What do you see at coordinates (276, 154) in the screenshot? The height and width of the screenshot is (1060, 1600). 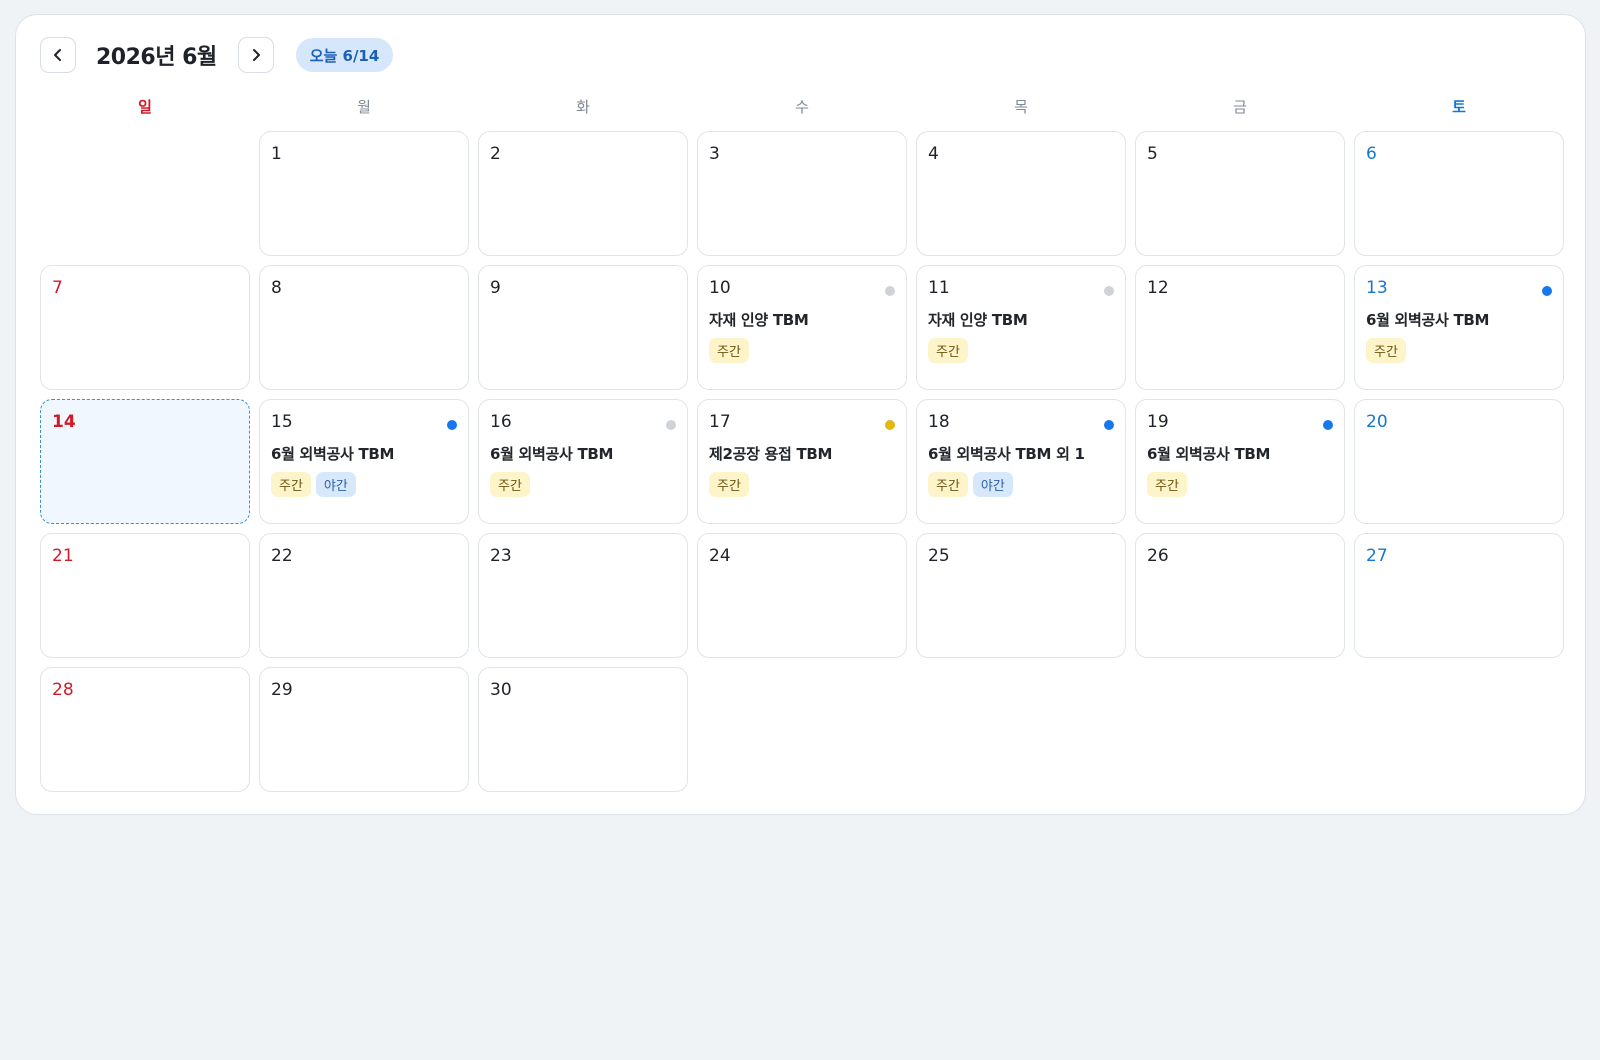 I see `day-number: 1` at bounding box center [276, 154].